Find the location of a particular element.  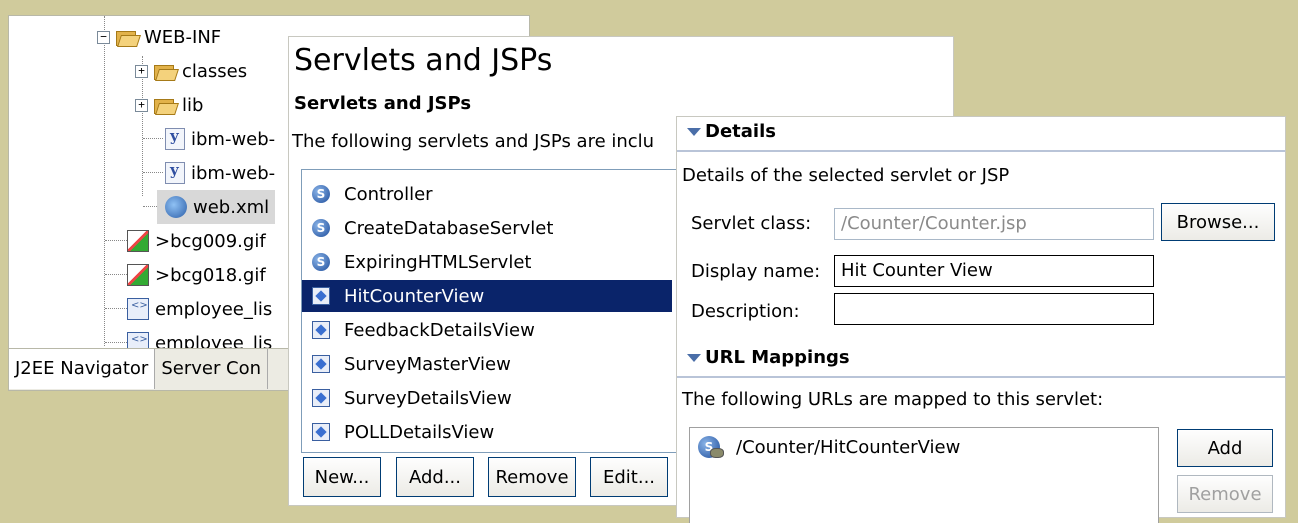

list-item: S ExpiringHTMLServlet is located at coordinates (420, 262).